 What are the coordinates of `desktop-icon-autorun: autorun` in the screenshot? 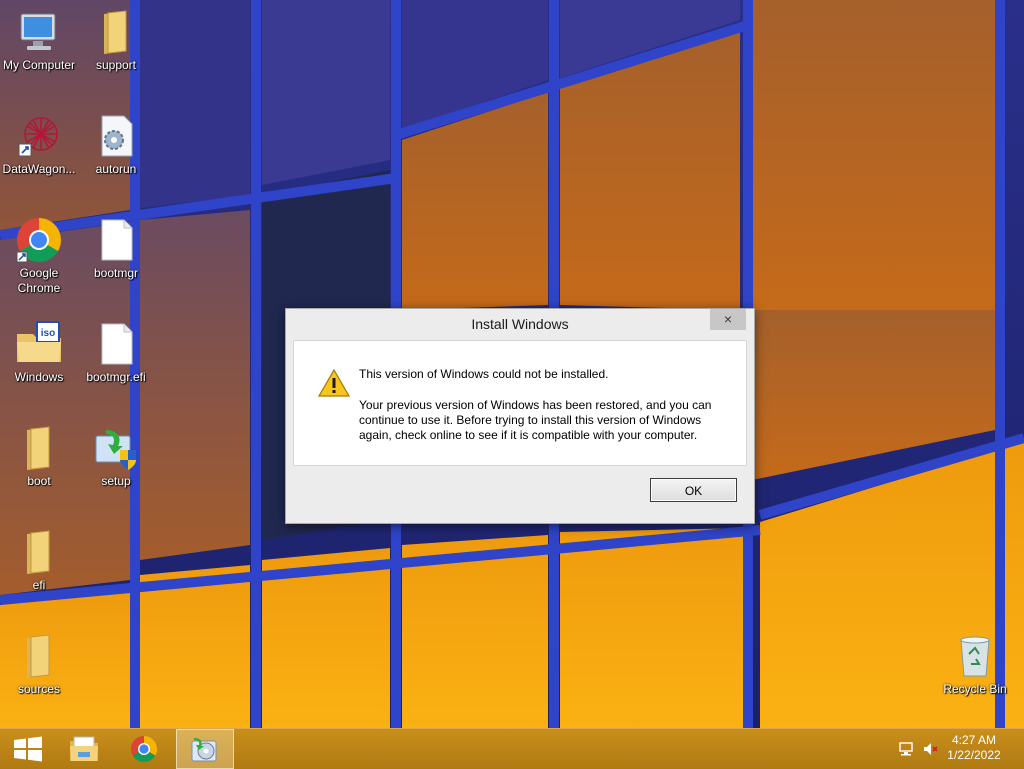 It's located at (116, 144).